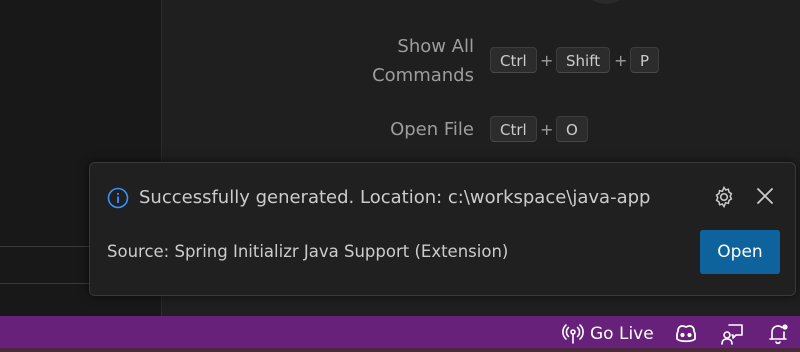 This screenshot has height=352, width=800. What do you see at coordinates (435, 46) in the screenshot?
I see `shortcut-label: Show All` at bounding box center [435, 46].